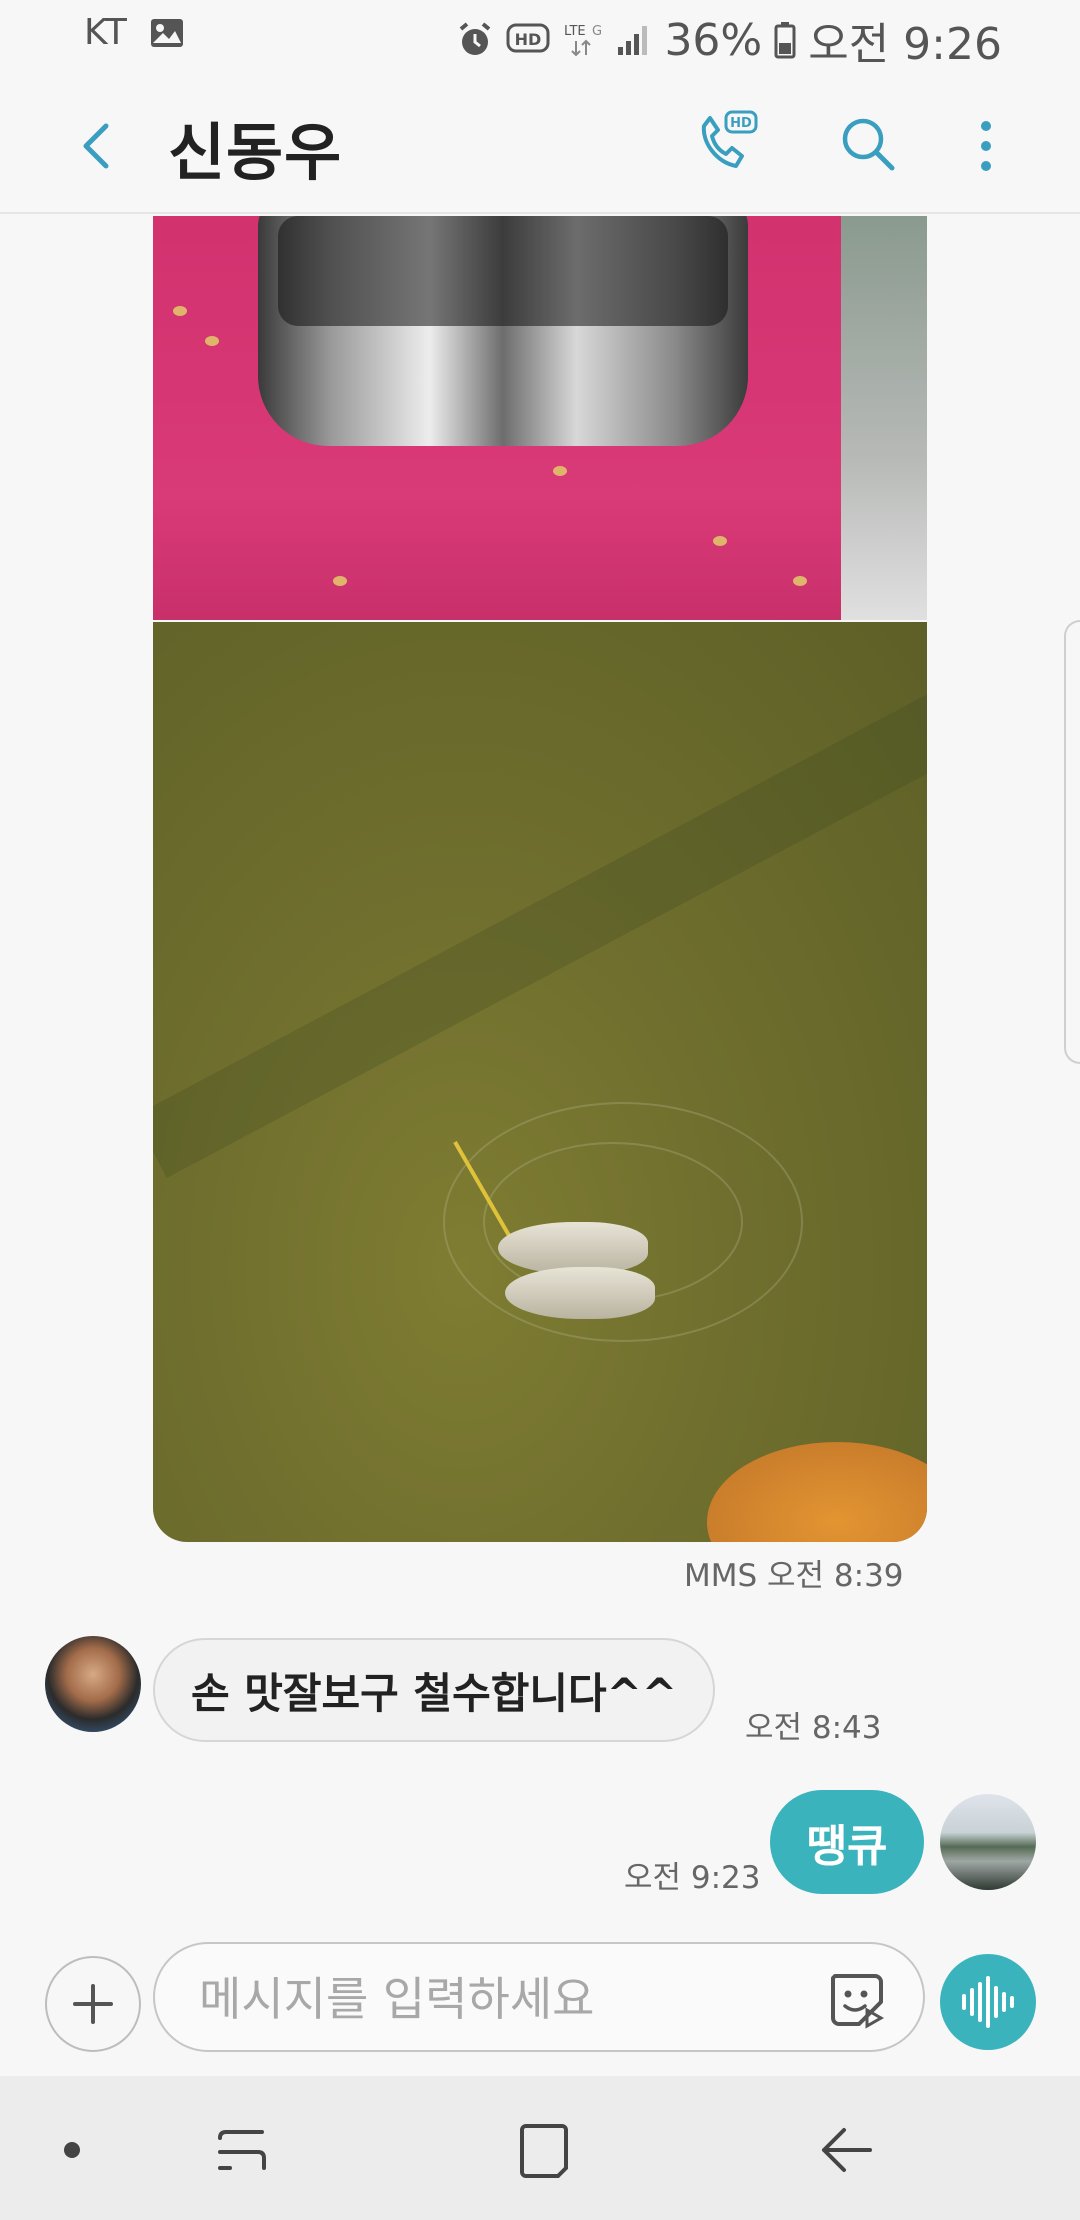 The image size is (1080, 2220). What do you see at coordinates (741, 123) in the screenshot?
I see `call-badge: HD` at bounding box center [741, 123].